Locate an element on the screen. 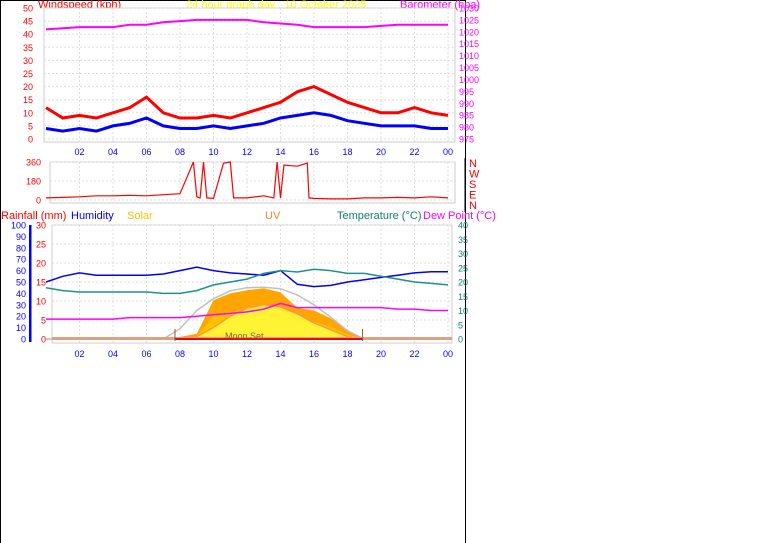 The height and width of the screenshot is (543, 761). direction-axis-tick-label: 0 is located at coordinates (38, 201).